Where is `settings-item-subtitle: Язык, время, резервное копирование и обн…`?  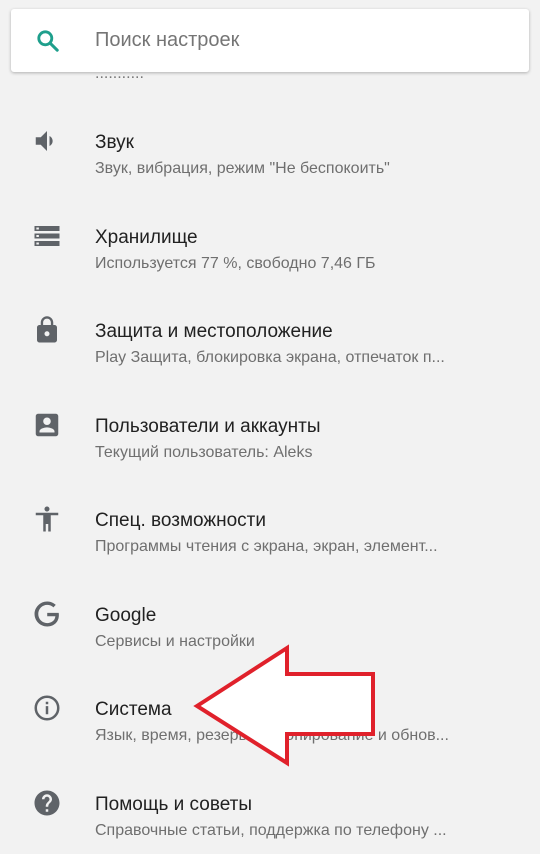
settings-item-subtitle: Язык, время, резервное копирование и обн… is located at coordinates (272, 735).